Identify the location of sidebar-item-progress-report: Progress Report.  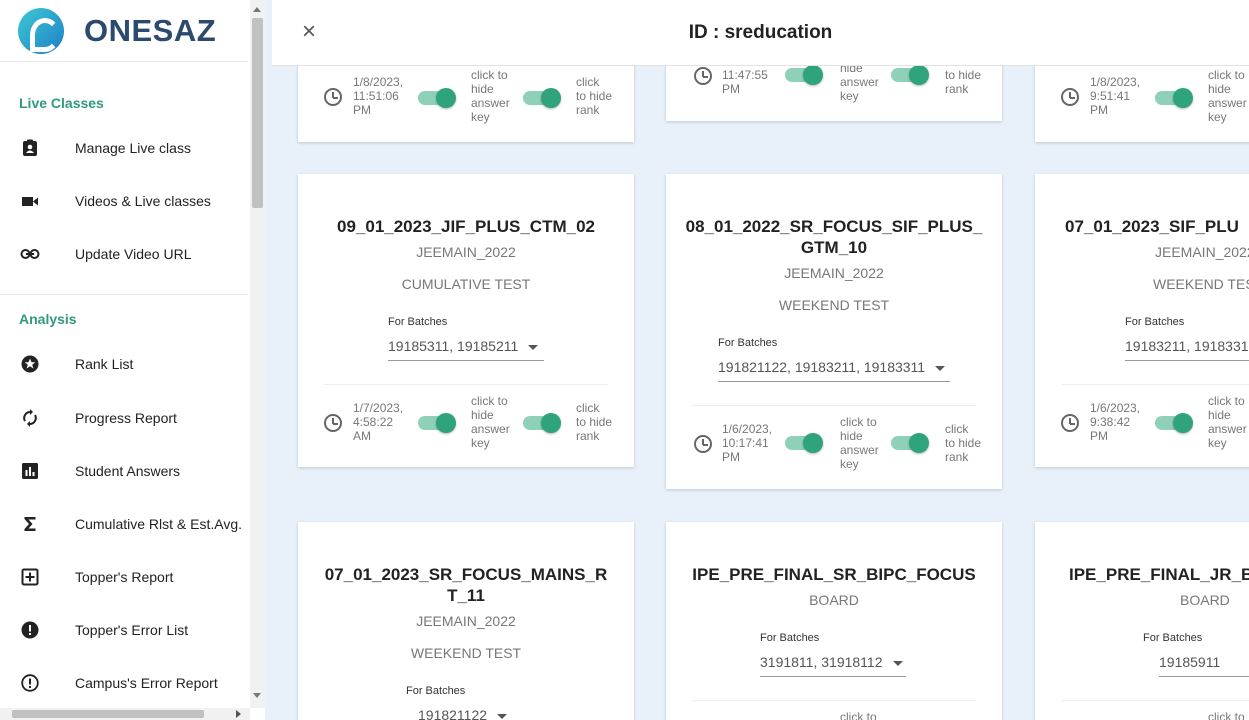
(124, 418).